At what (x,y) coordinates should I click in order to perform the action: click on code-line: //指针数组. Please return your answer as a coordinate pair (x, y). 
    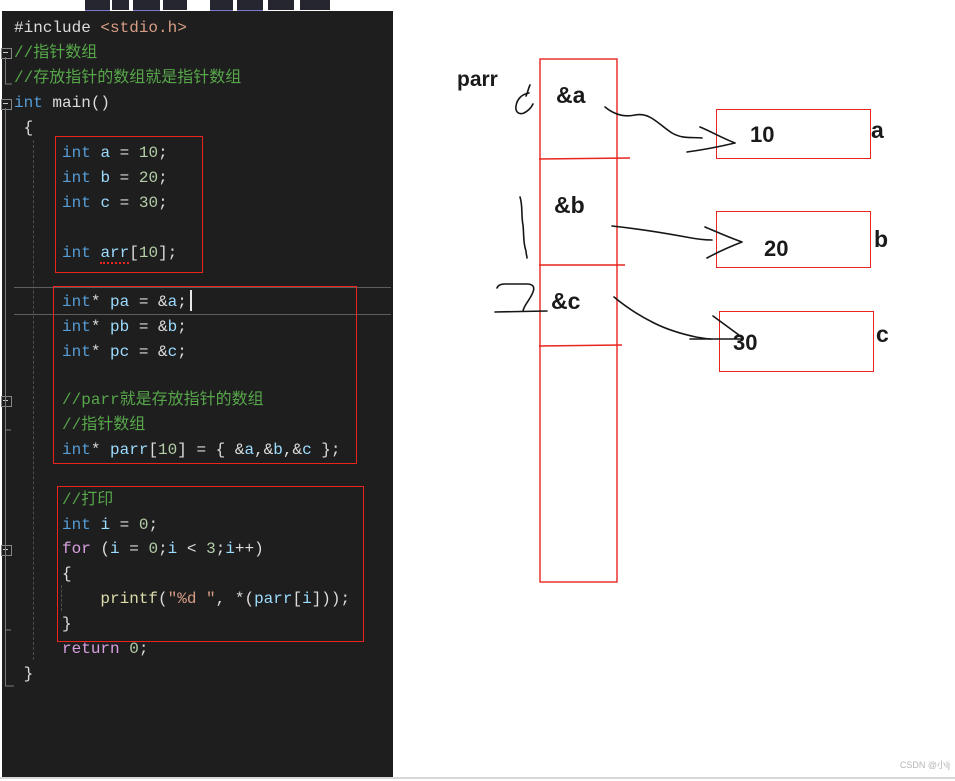
    Looking at the image, I should click on (55, 53).